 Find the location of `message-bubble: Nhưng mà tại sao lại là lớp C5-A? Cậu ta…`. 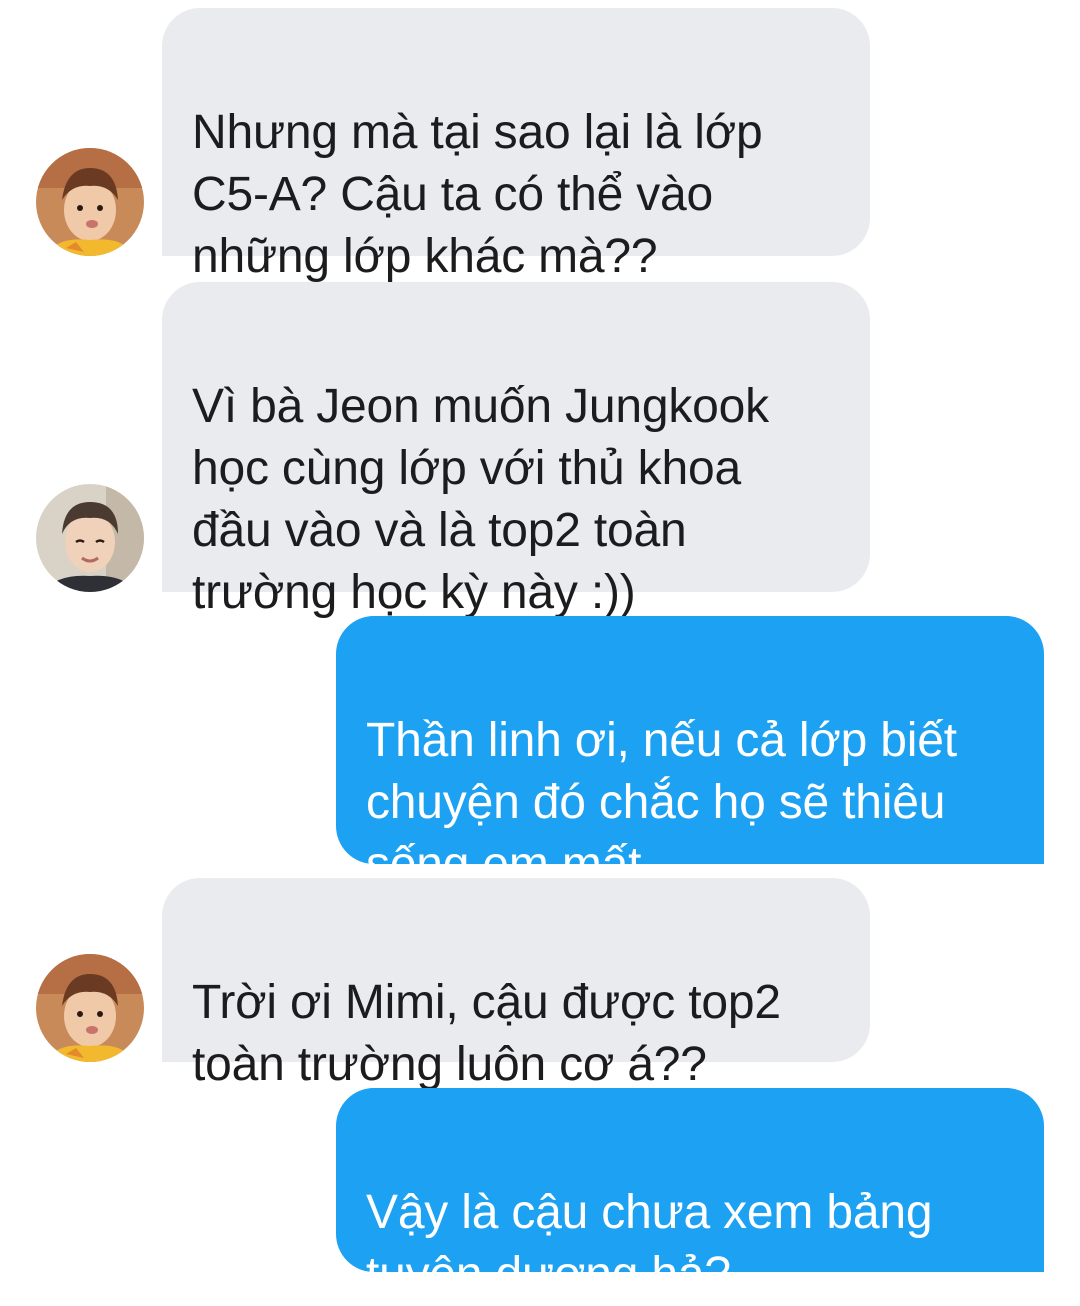

message-bubble: Nhưng mà tại sao lại là lớp C5-A? Cậu ta… is located at coordinates (516, 145).